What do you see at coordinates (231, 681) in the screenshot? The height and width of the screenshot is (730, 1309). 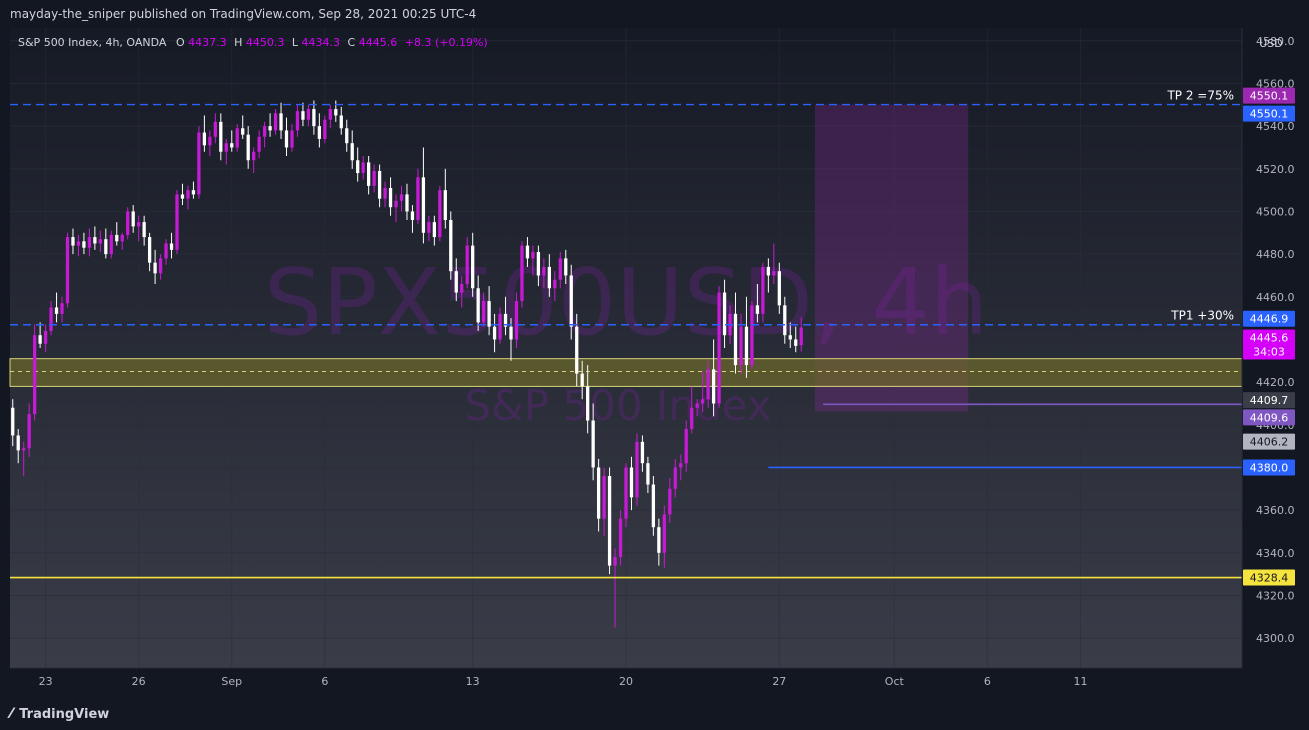 I see `x-tick-label: Sep` at bounding box center [231, 681].